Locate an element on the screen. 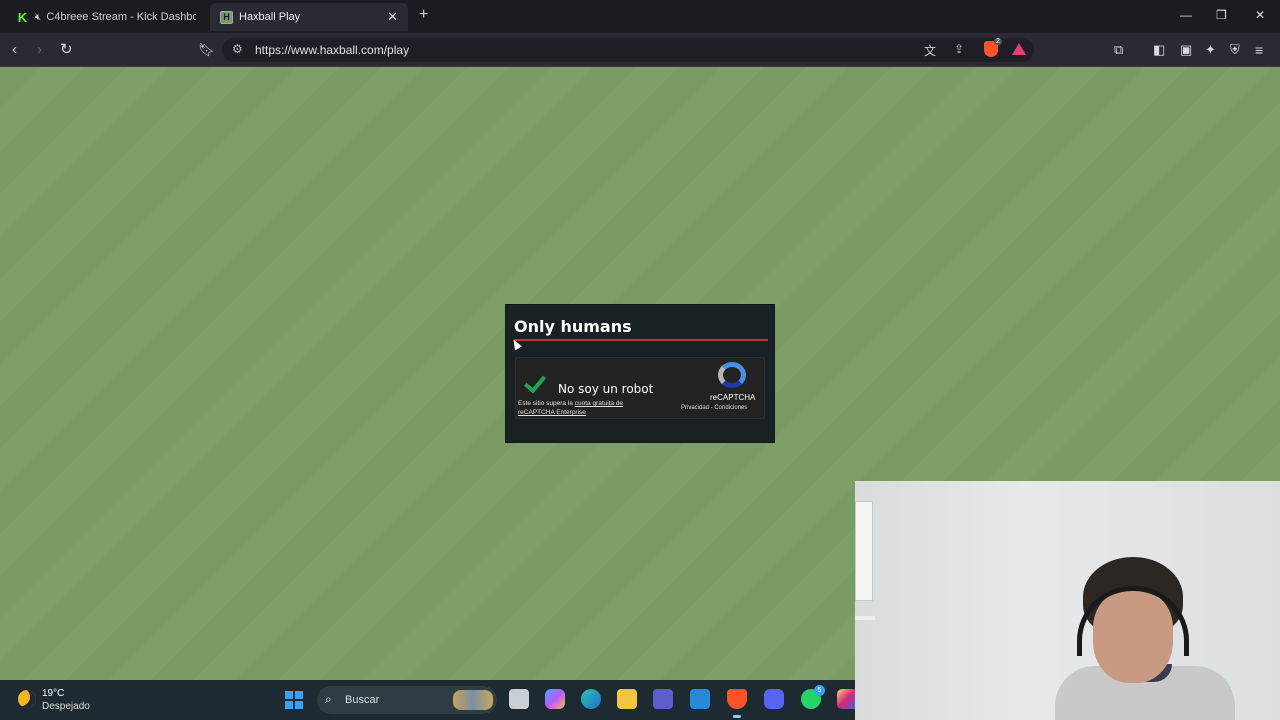 Image resolution: width=1280 pixels, height=720 pixels. recaptcha-logo-icon is located at coordinates (732, 375).